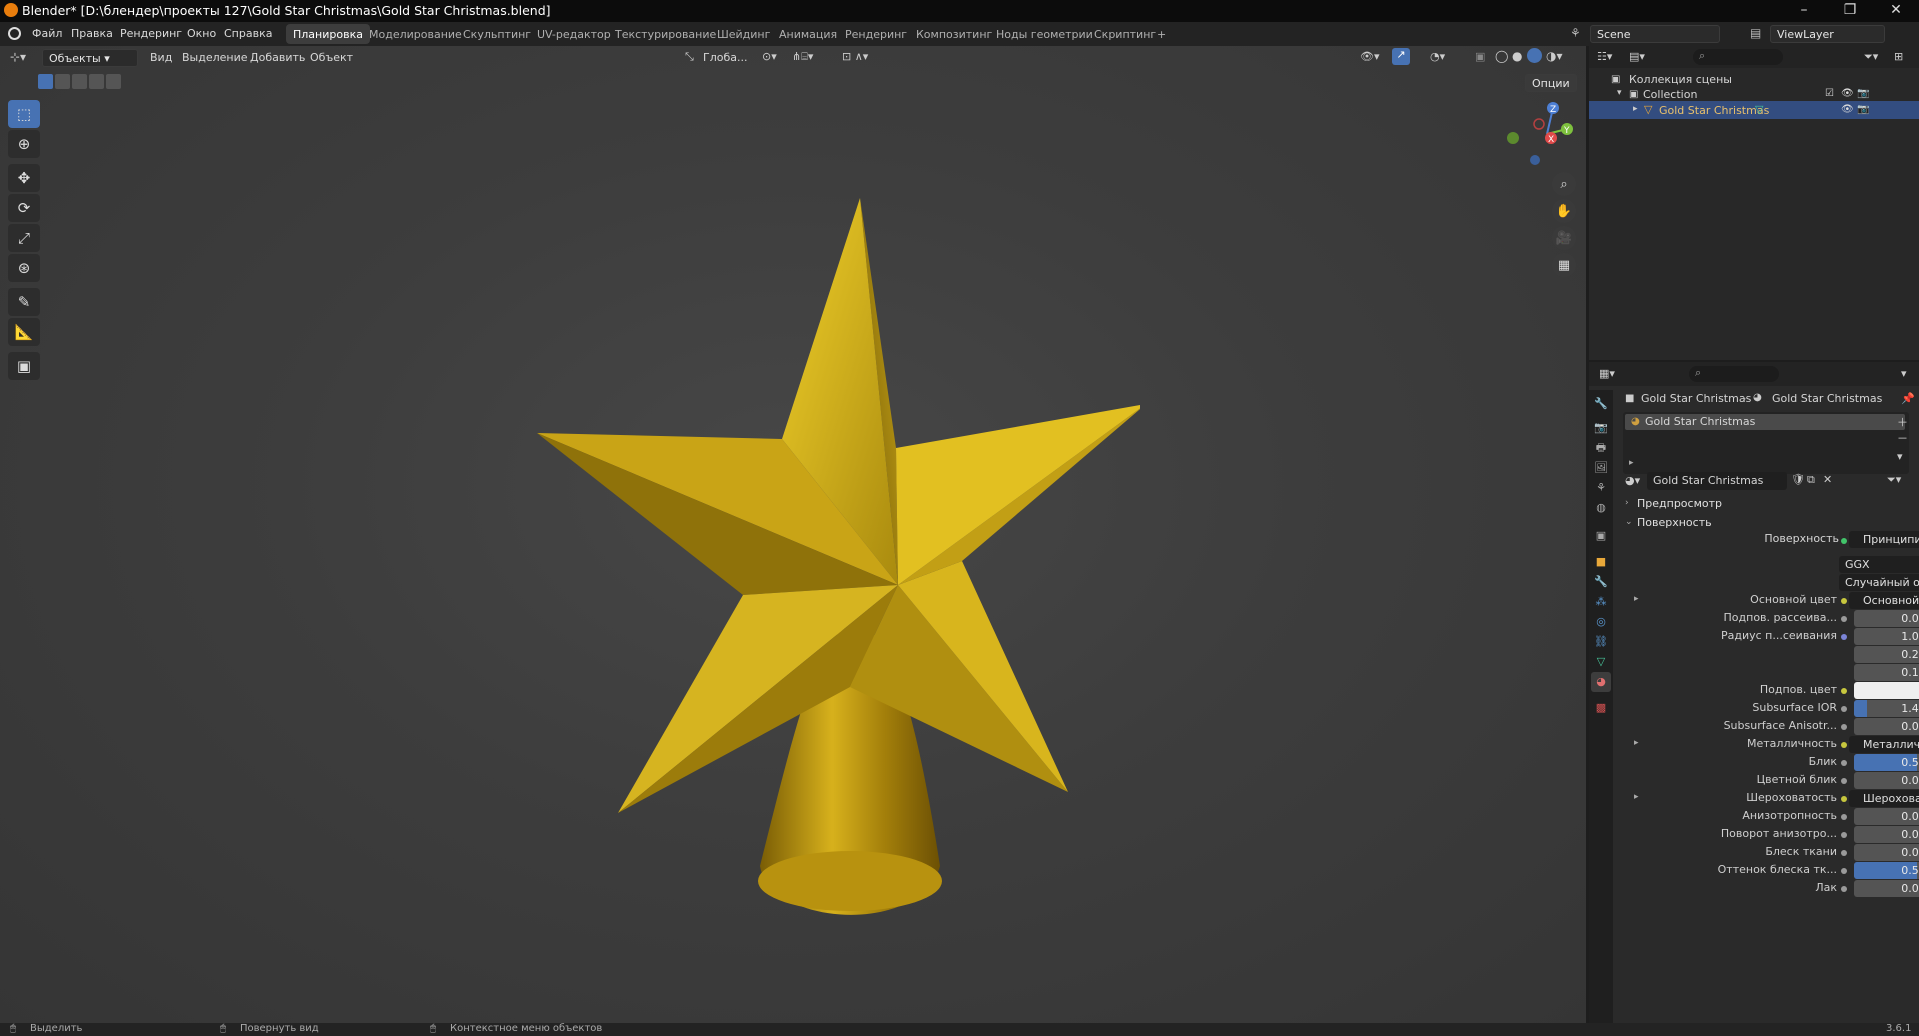 The image size is (1919, 1036). Describe the element at coordinates (1637, 56) in the screenshot. I see `display-mode-icon: ▤▾` at that location.